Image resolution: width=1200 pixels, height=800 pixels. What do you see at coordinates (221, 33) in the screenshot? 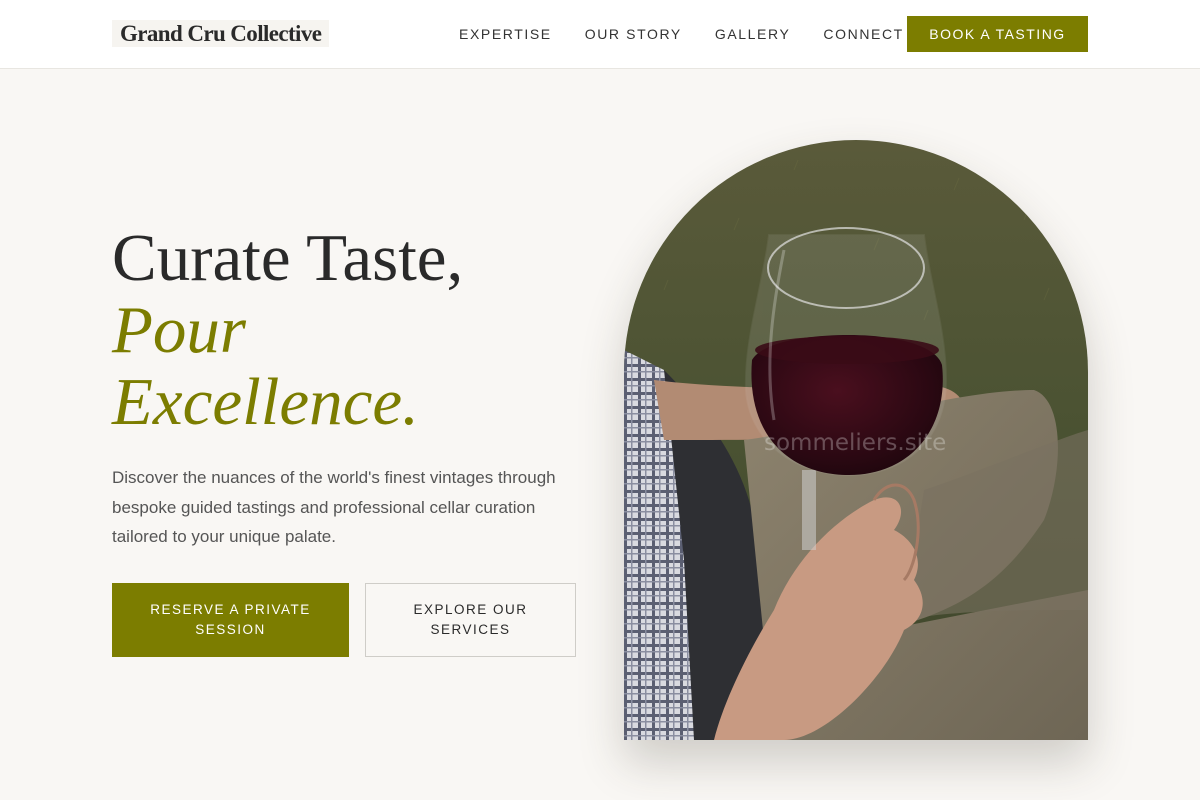
I see `site-logo: Grand Cru Collective` at bounding box center [221, 33].